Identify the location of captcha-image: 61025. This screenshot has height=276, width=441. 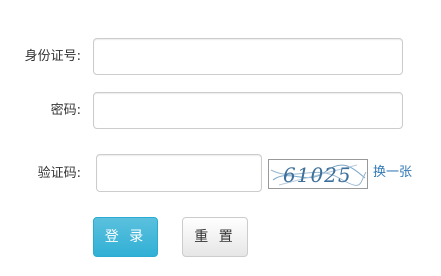
(318, 174).